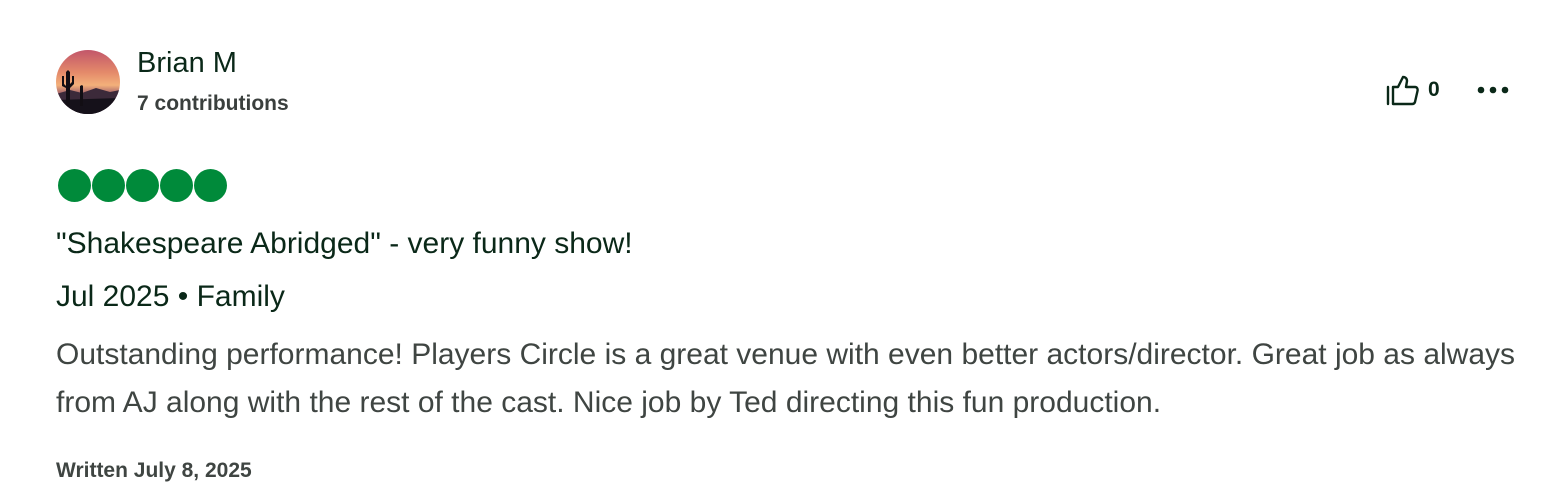  Describe the element at coordinates (187, 63) in the screenshot. I see `author-name: Brian M` at that location.